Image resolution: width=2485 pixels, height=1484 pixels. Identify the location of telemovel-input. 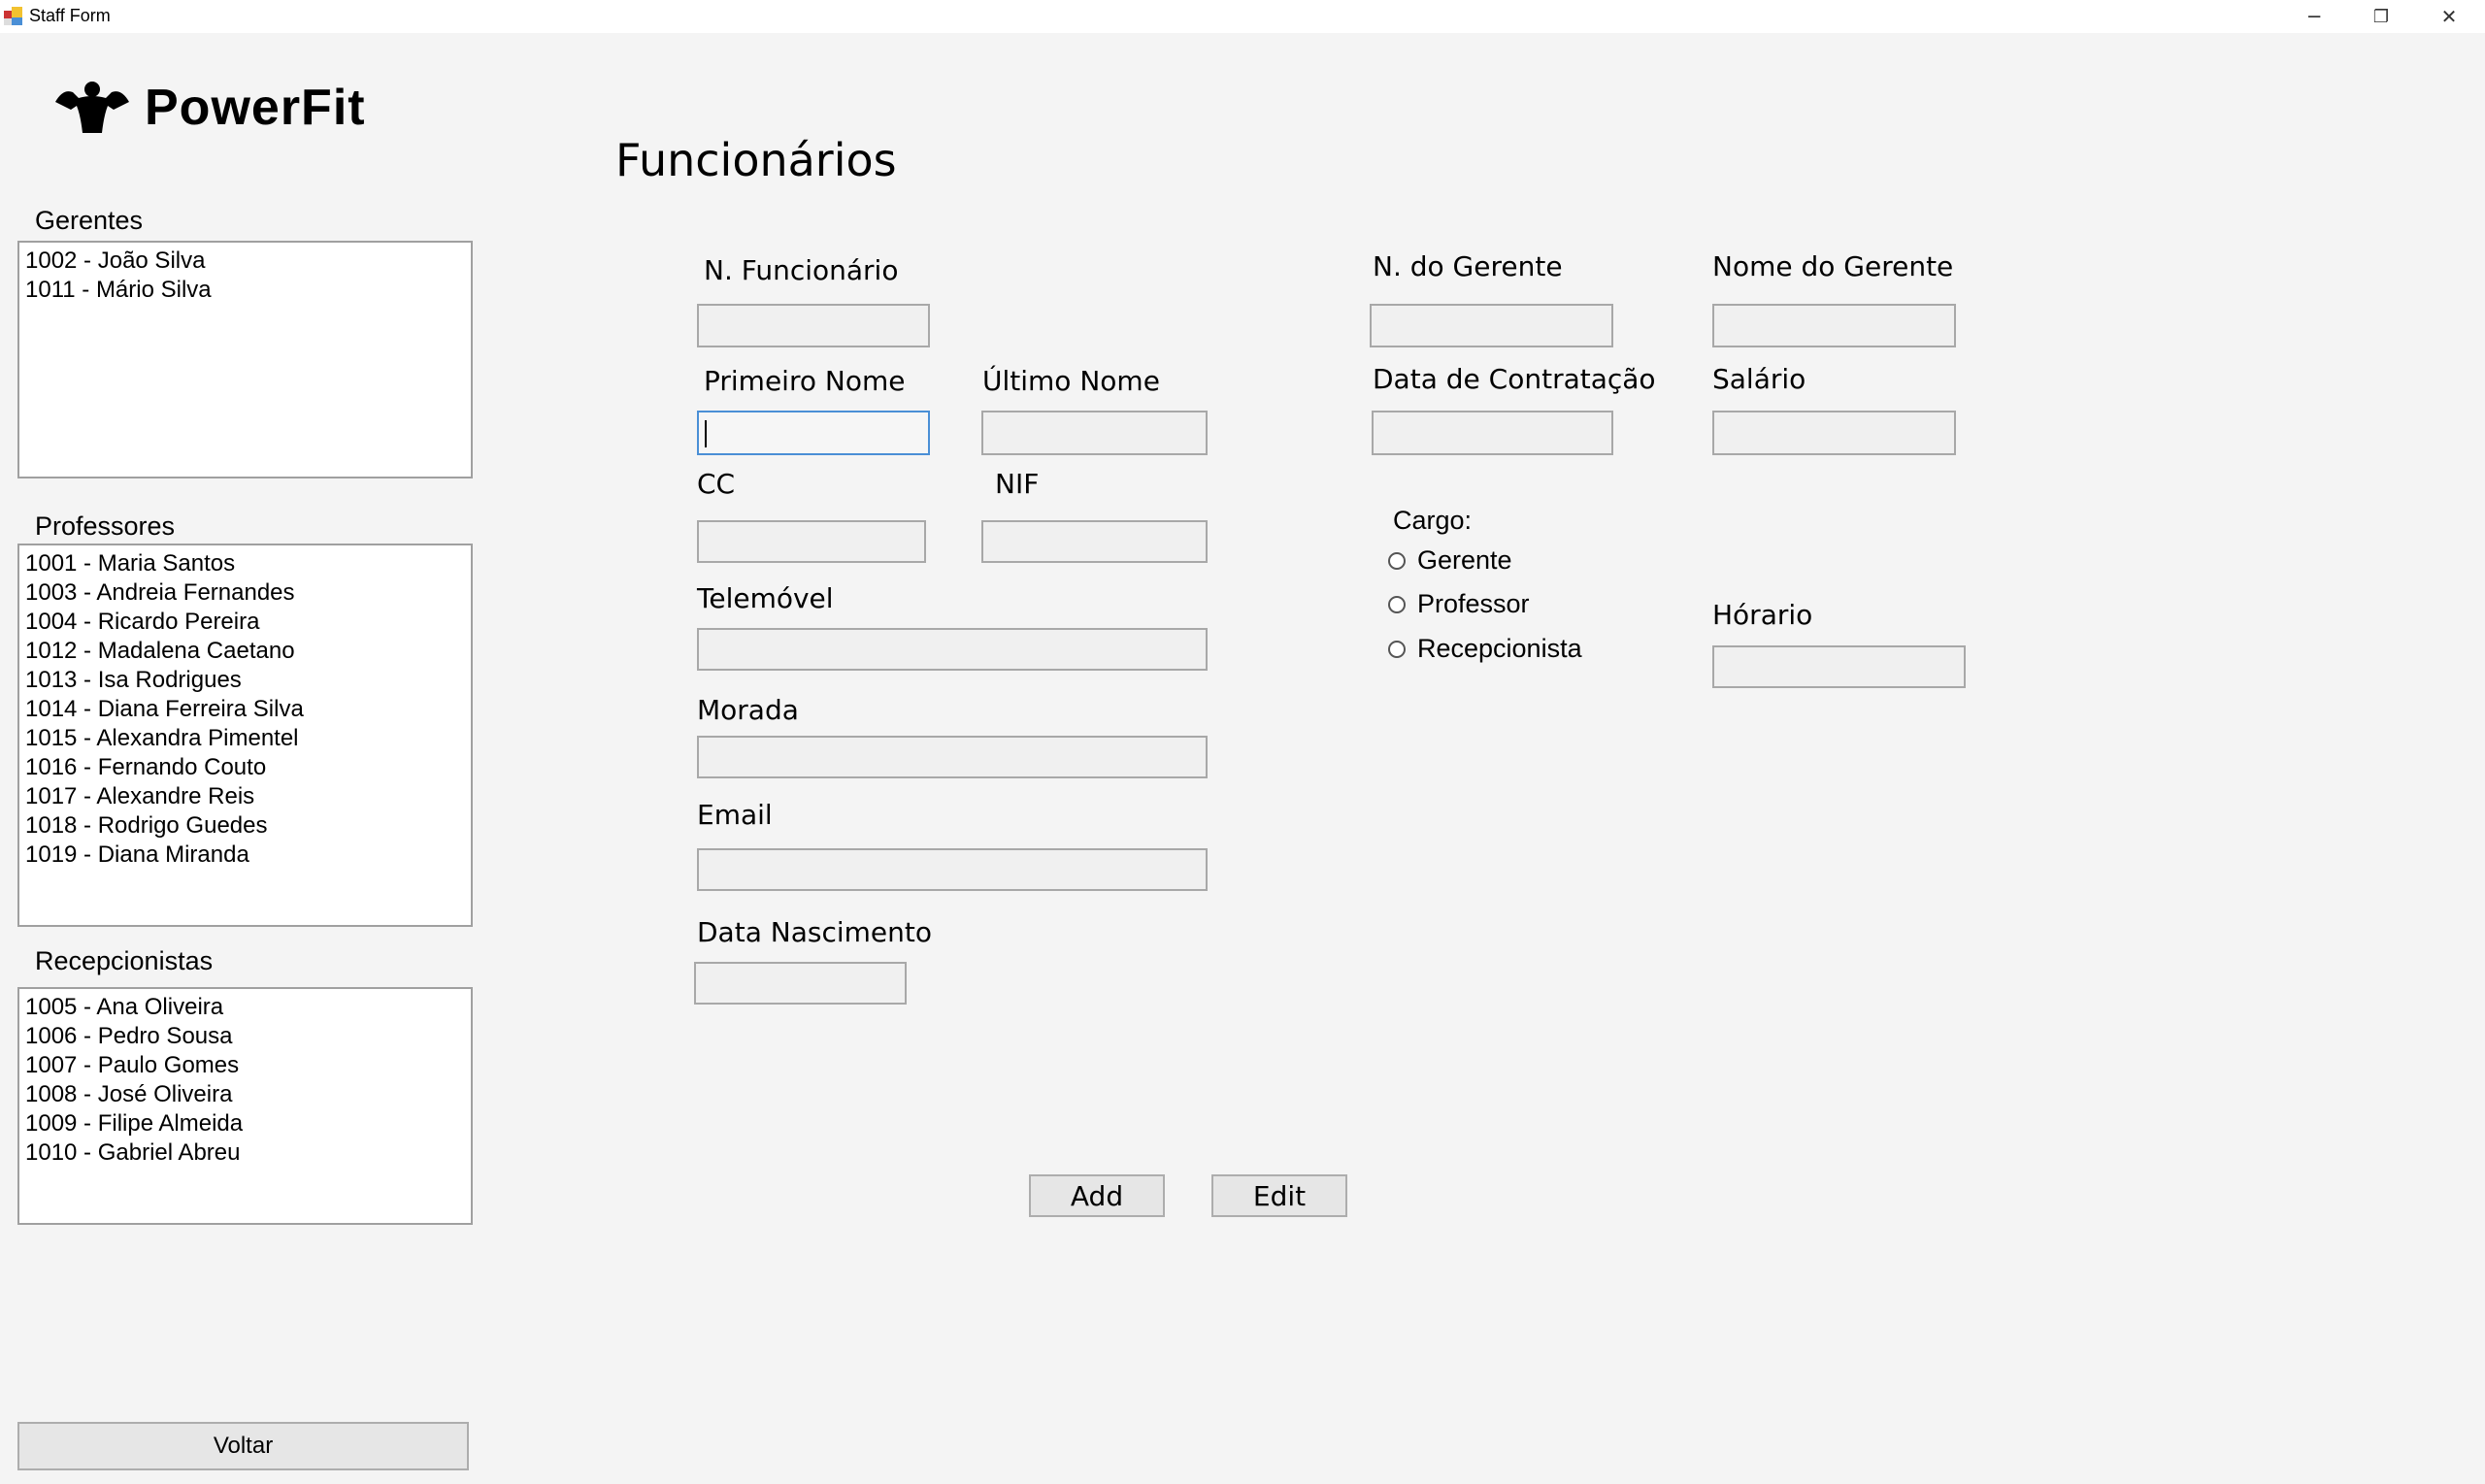
(953, 649).